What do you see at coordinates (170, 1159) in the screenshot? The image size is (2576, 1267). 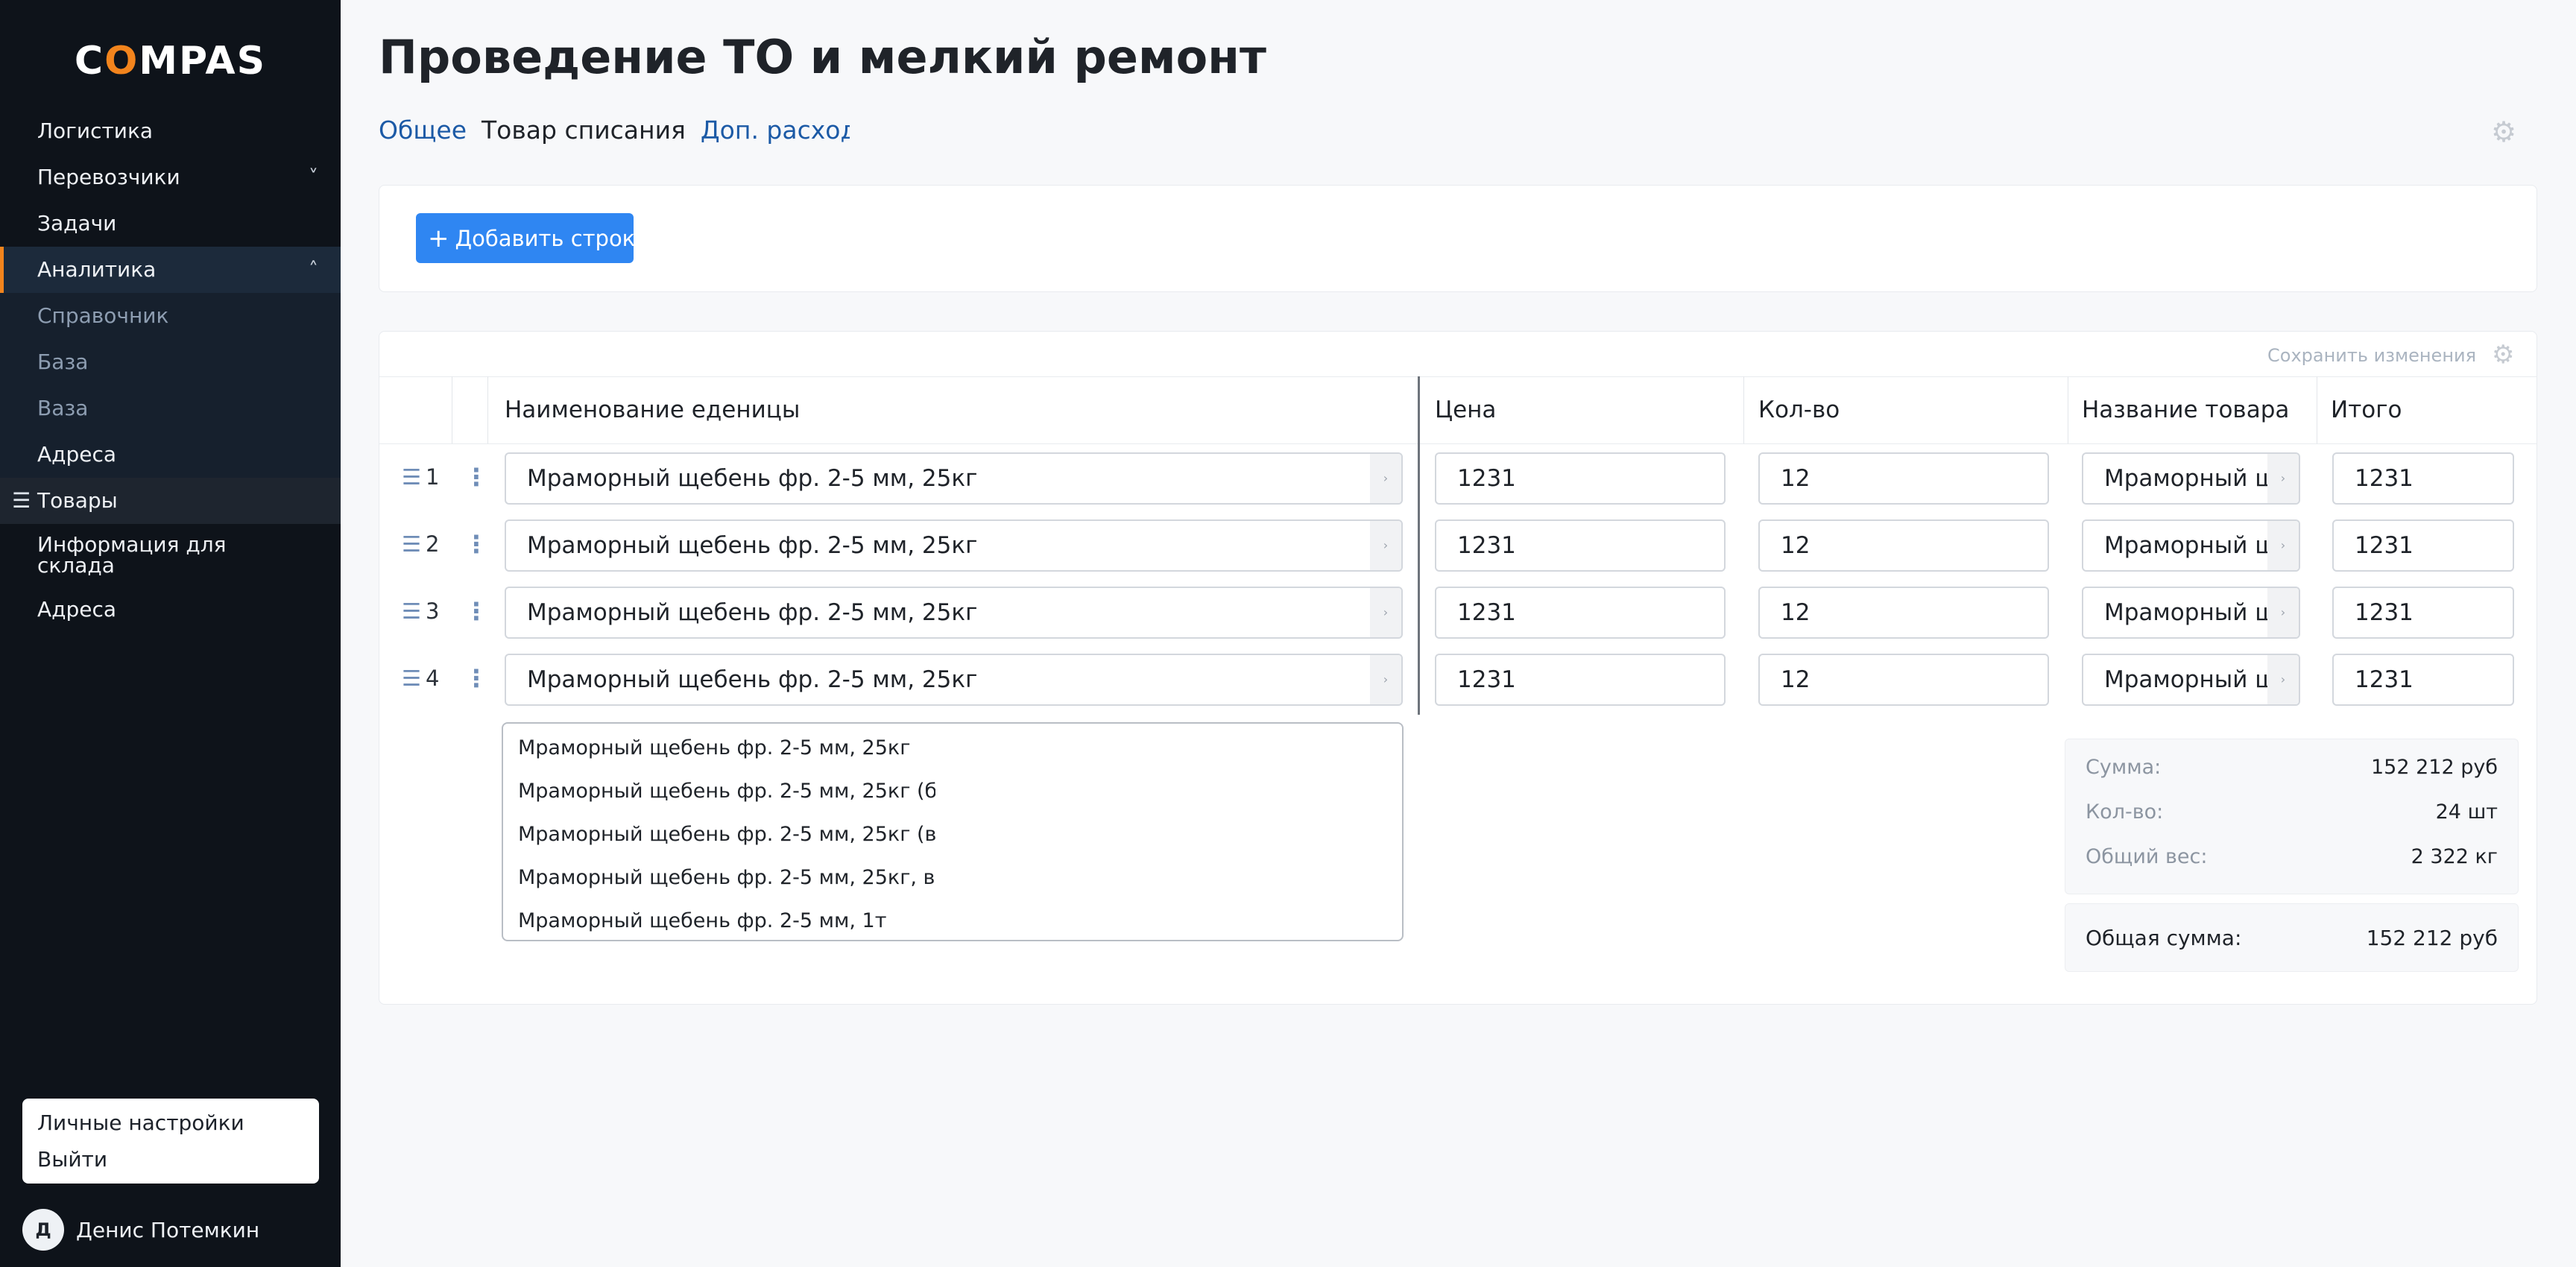 I see `logout-item: Выйти` at bounding box center [170, 1159].